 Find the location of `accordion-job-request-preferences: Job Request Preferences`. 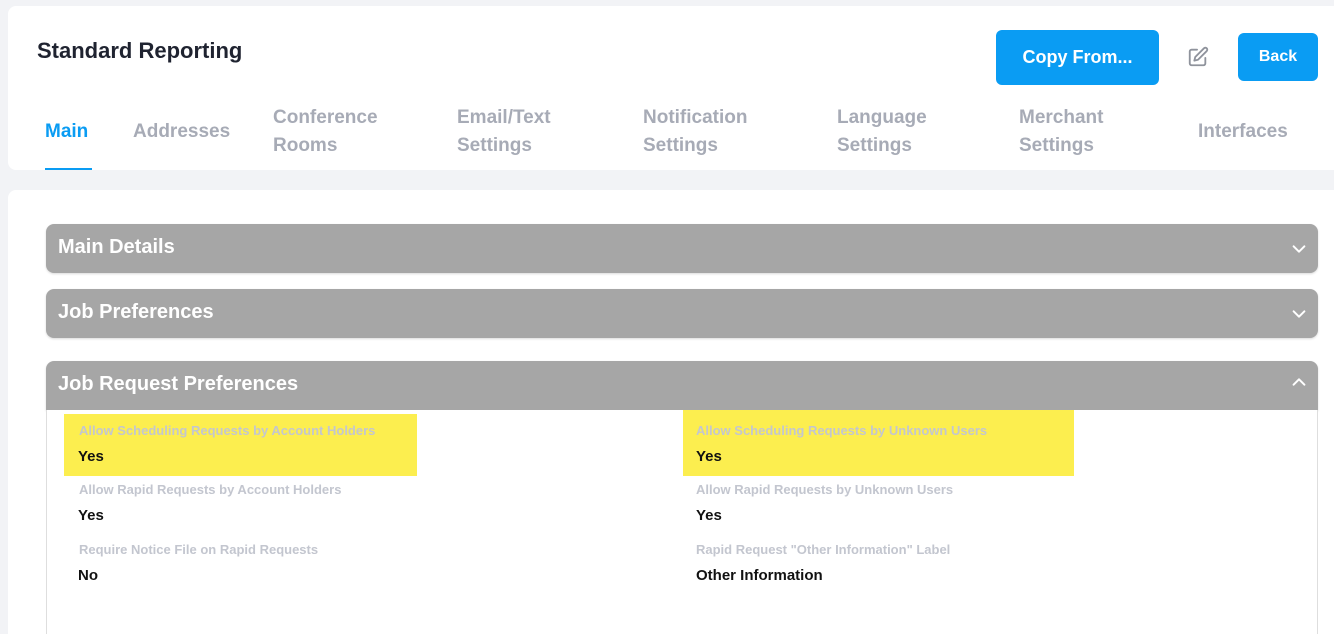

accordion-job-request-preferences: Job Request Preferences is located at coordinates (682, 385).